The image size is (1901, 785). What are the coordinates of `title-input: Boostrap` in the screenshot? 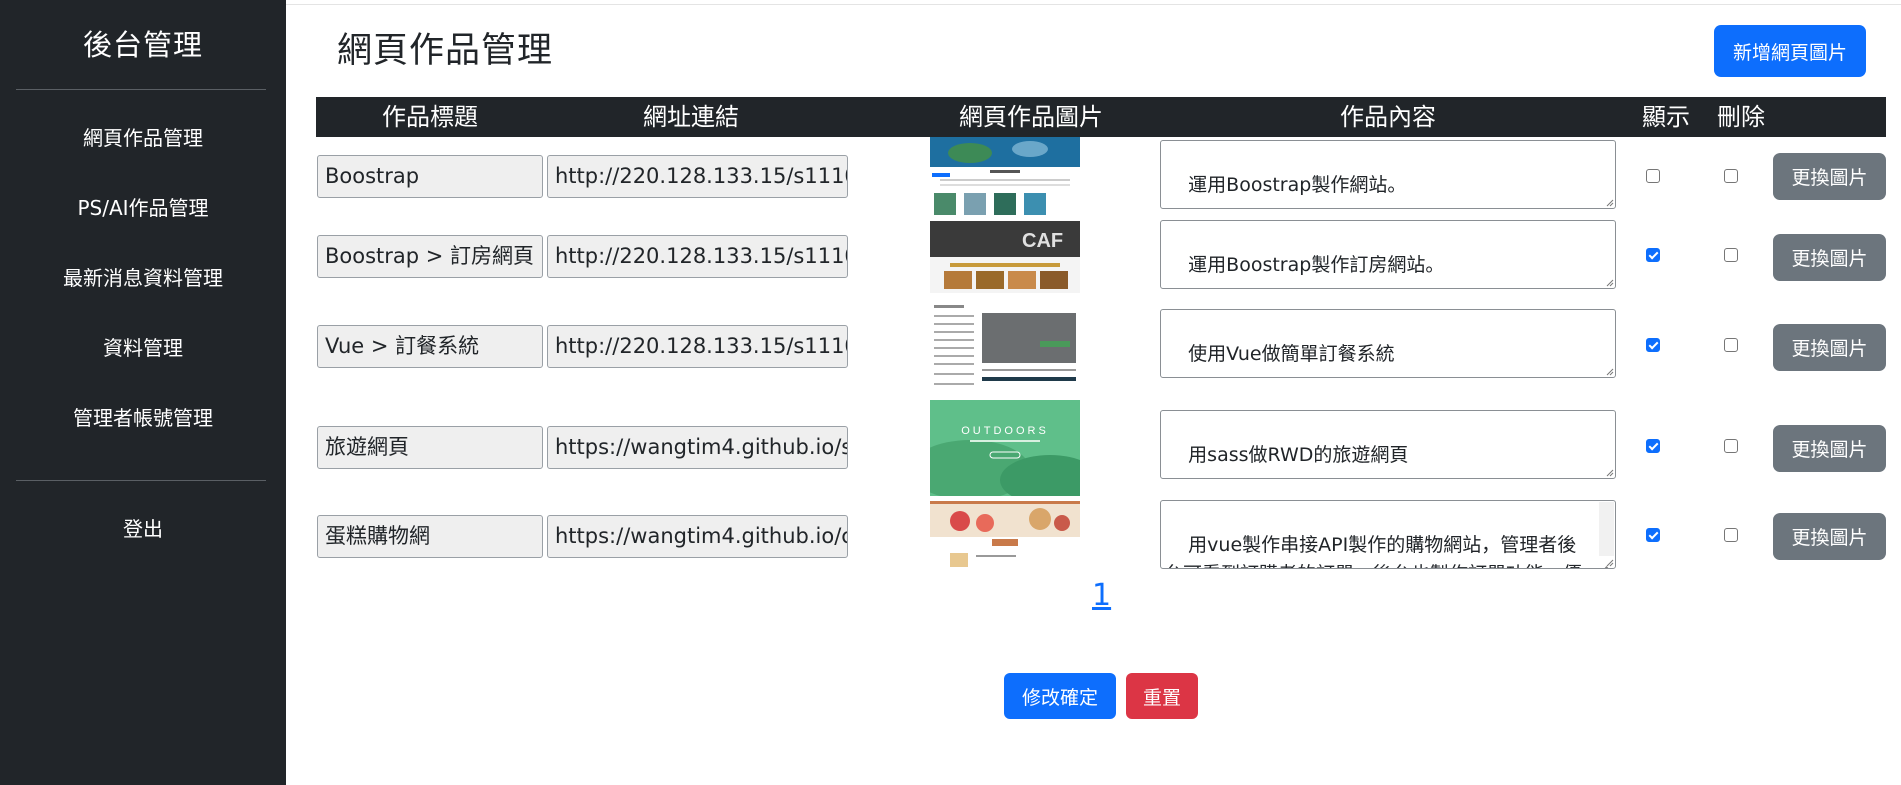 It's located at (430, 176).